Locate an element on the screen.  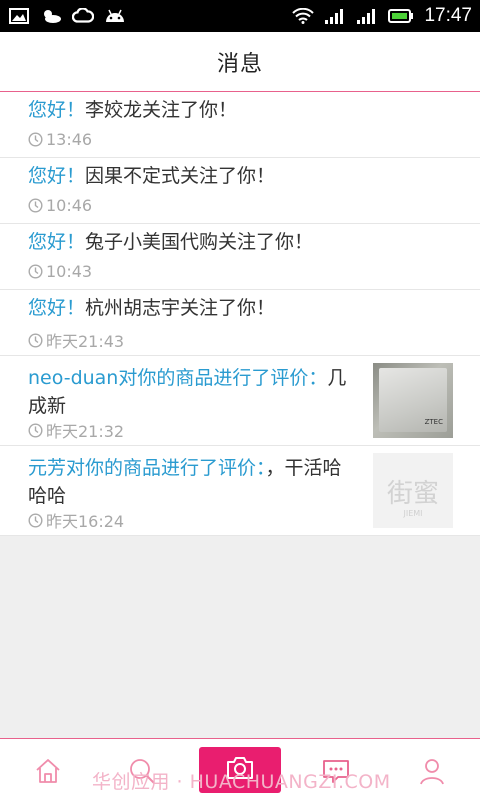
message-time: 10:46 is located at coordinates (60, 205).